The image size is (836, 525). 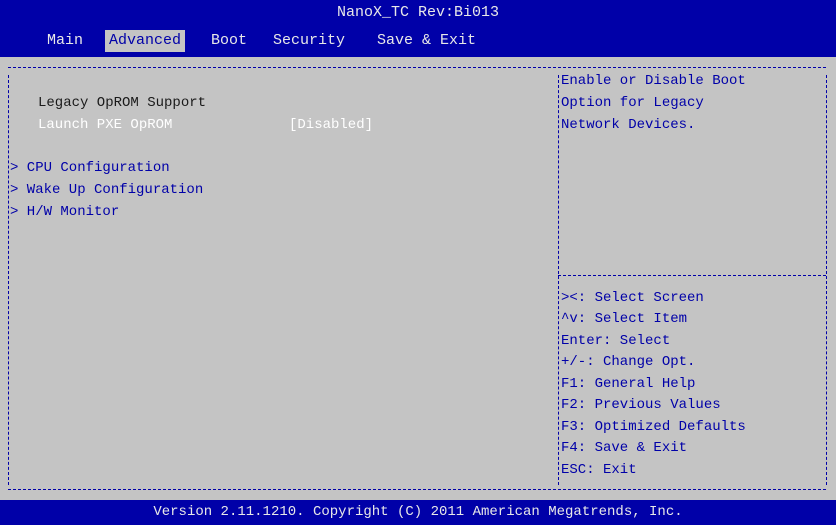 What do you see at coordinates (417, 67) in the screenshot?
I see `frame-top-line` at bounding box center [417, 67].